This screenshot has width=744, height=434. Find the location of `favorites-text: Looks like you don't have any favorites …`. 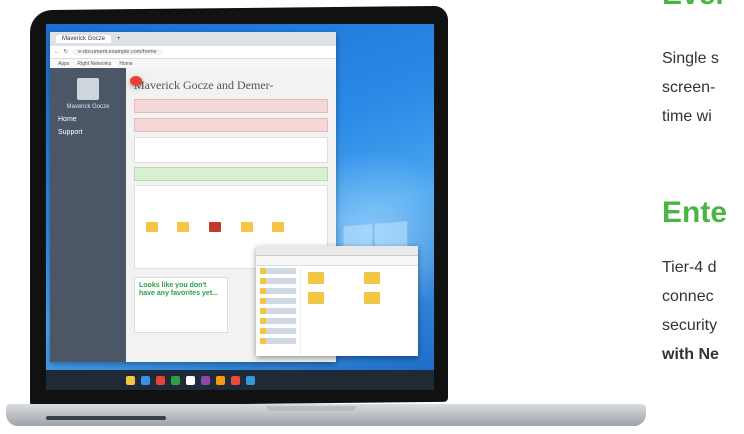

favorites-text: Looks like you don't have any favorites … is located at coordinates (178, 289).